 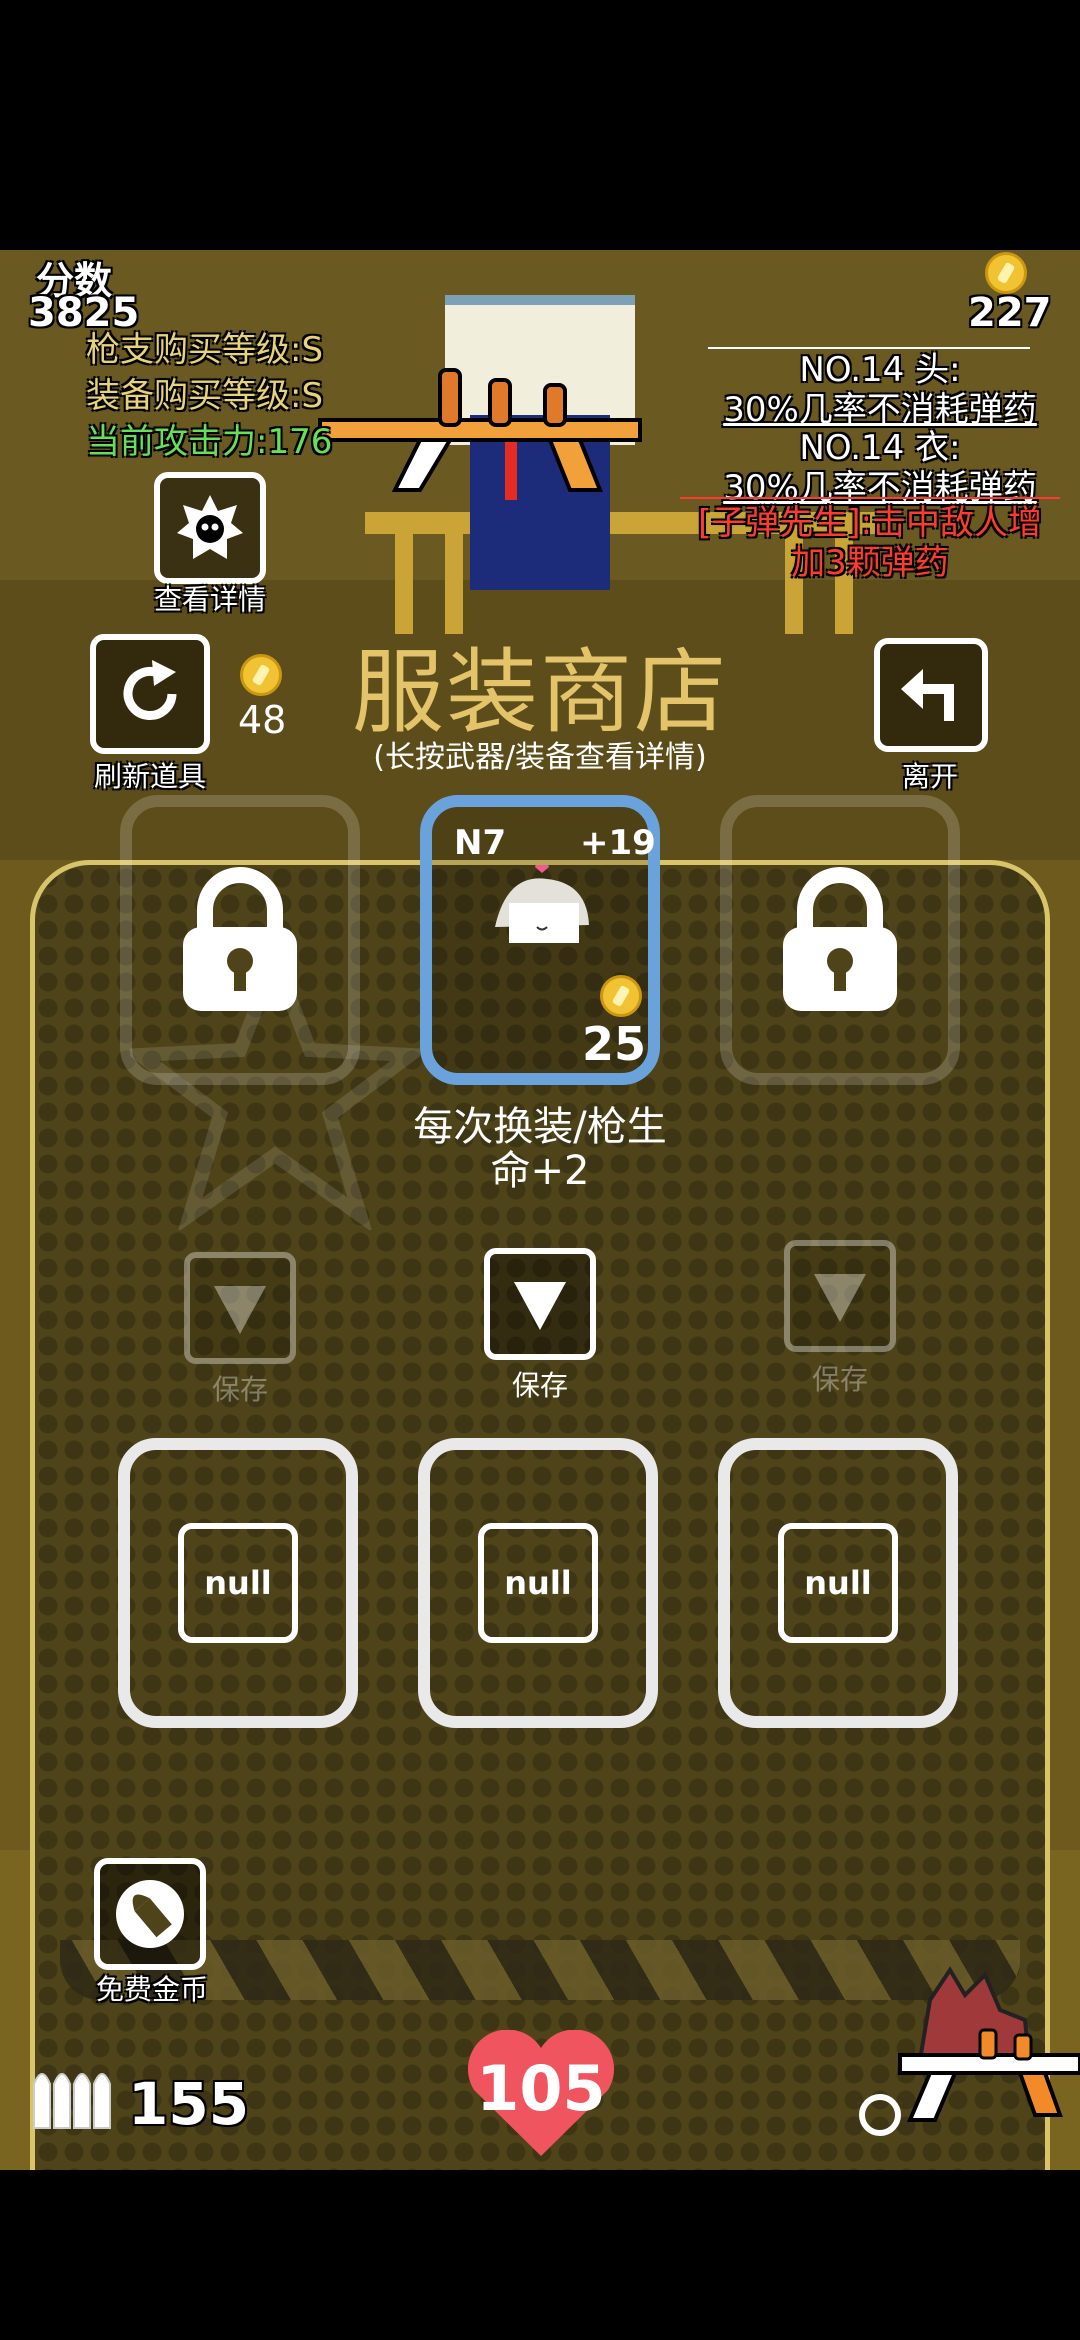 What do you see at coordinates (880, 410) in the screenshot?
I see `effect-1-desc: 30%几率不消耗弹药` at bounding box center [880, 410].